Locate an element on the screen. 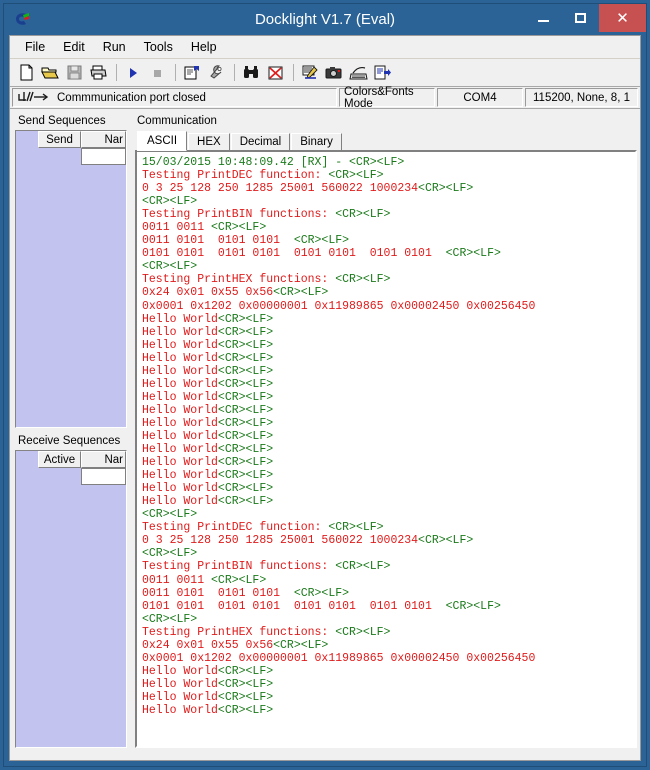  minimize-icon is located at coordinates (543, 21).